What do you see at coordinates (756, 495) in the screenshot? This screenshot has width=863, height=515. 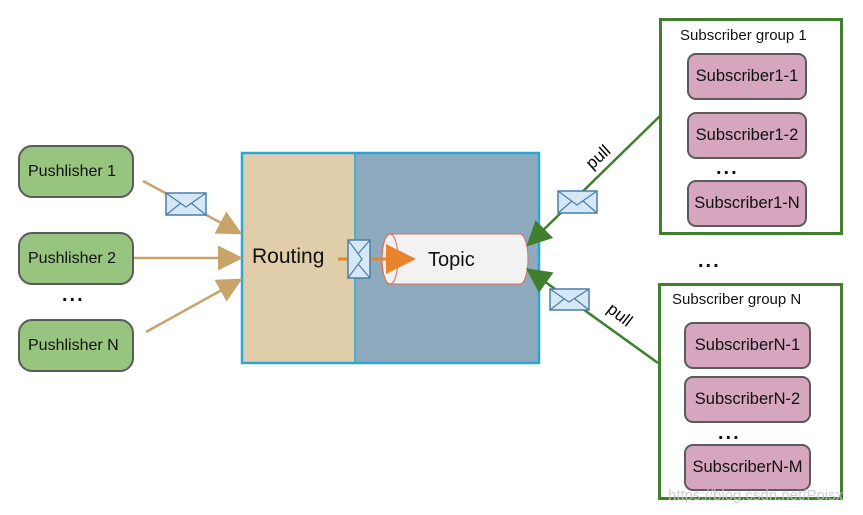 I see `watermark: https://blog.csdn.net/Poisx` at bounding box center [756, 495].